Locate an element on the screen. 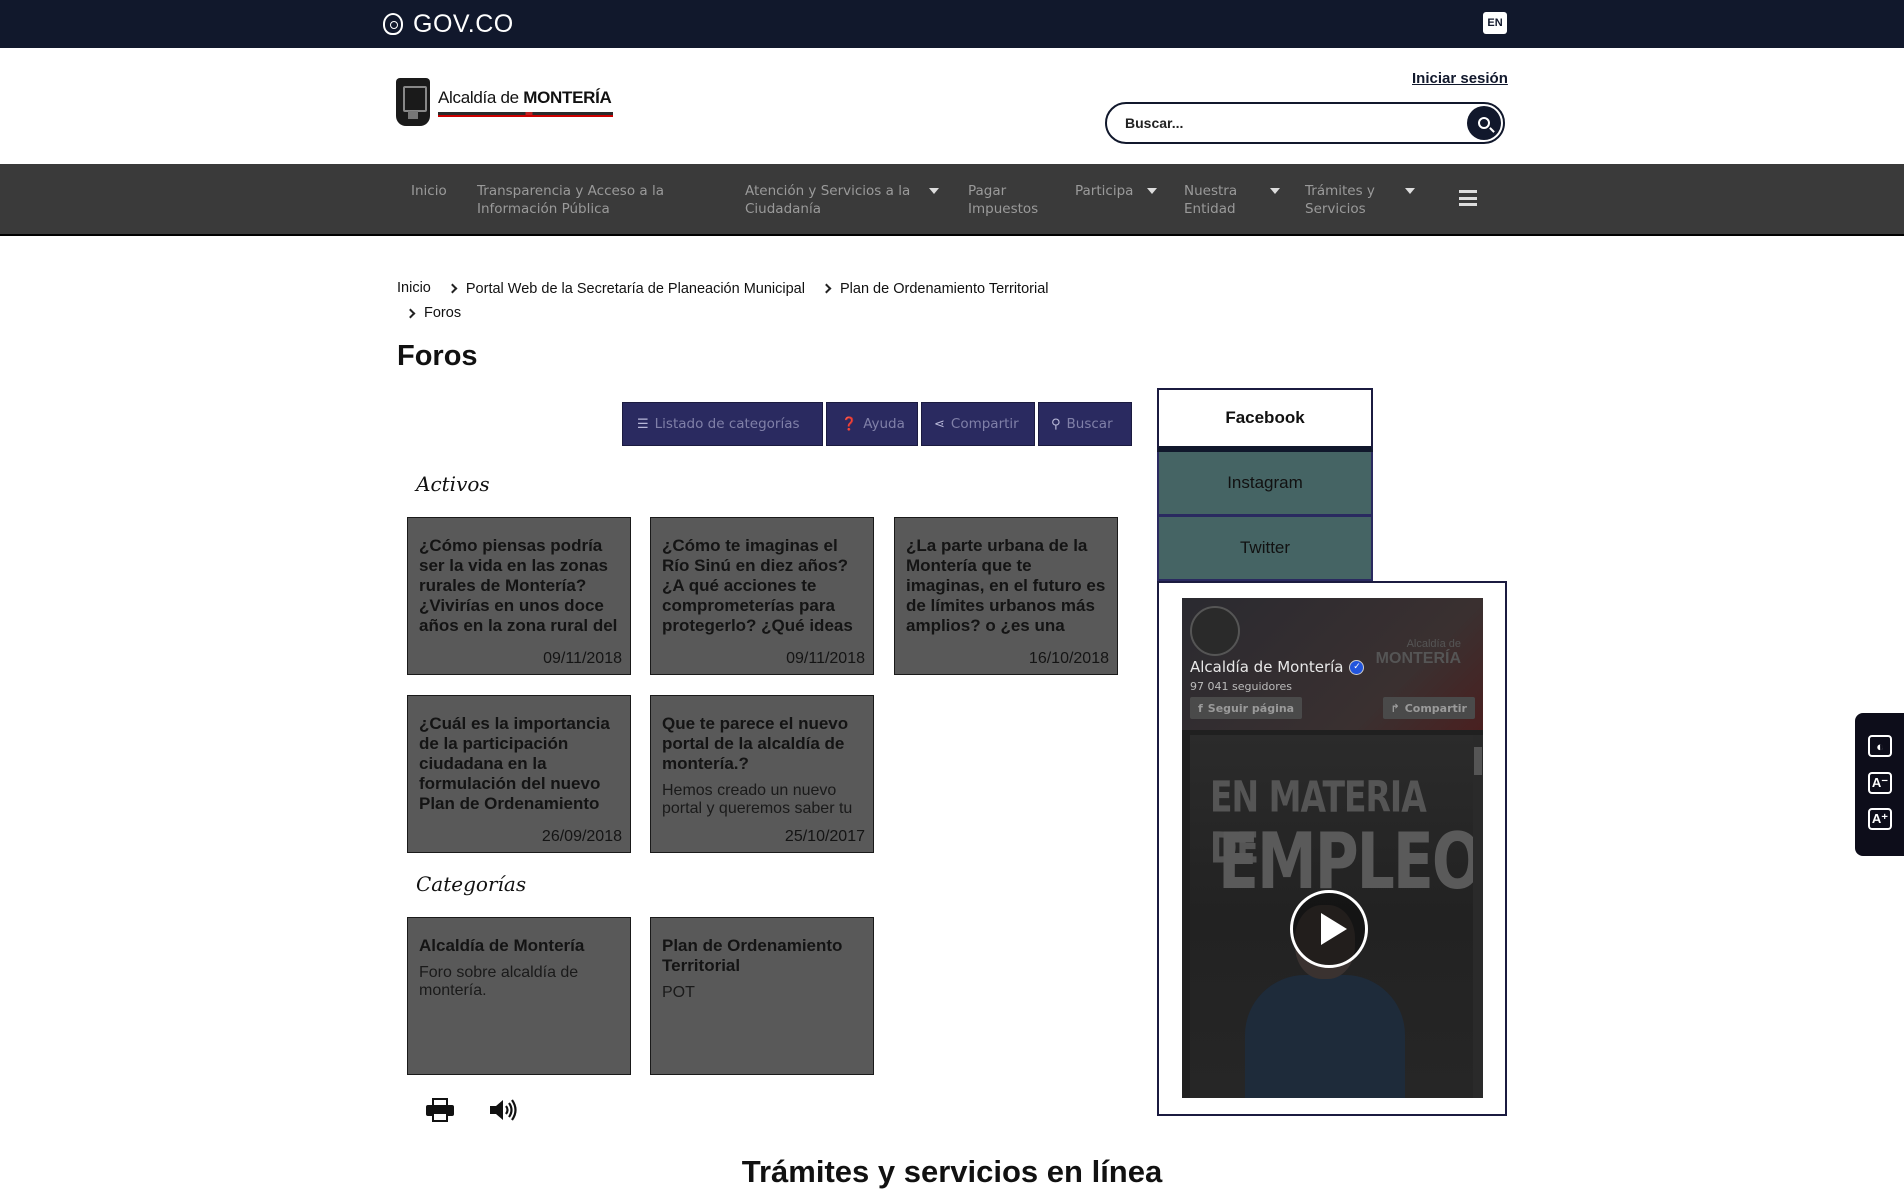  forum-card-date: 26/09/2018 is located at coordinates (579, 837).